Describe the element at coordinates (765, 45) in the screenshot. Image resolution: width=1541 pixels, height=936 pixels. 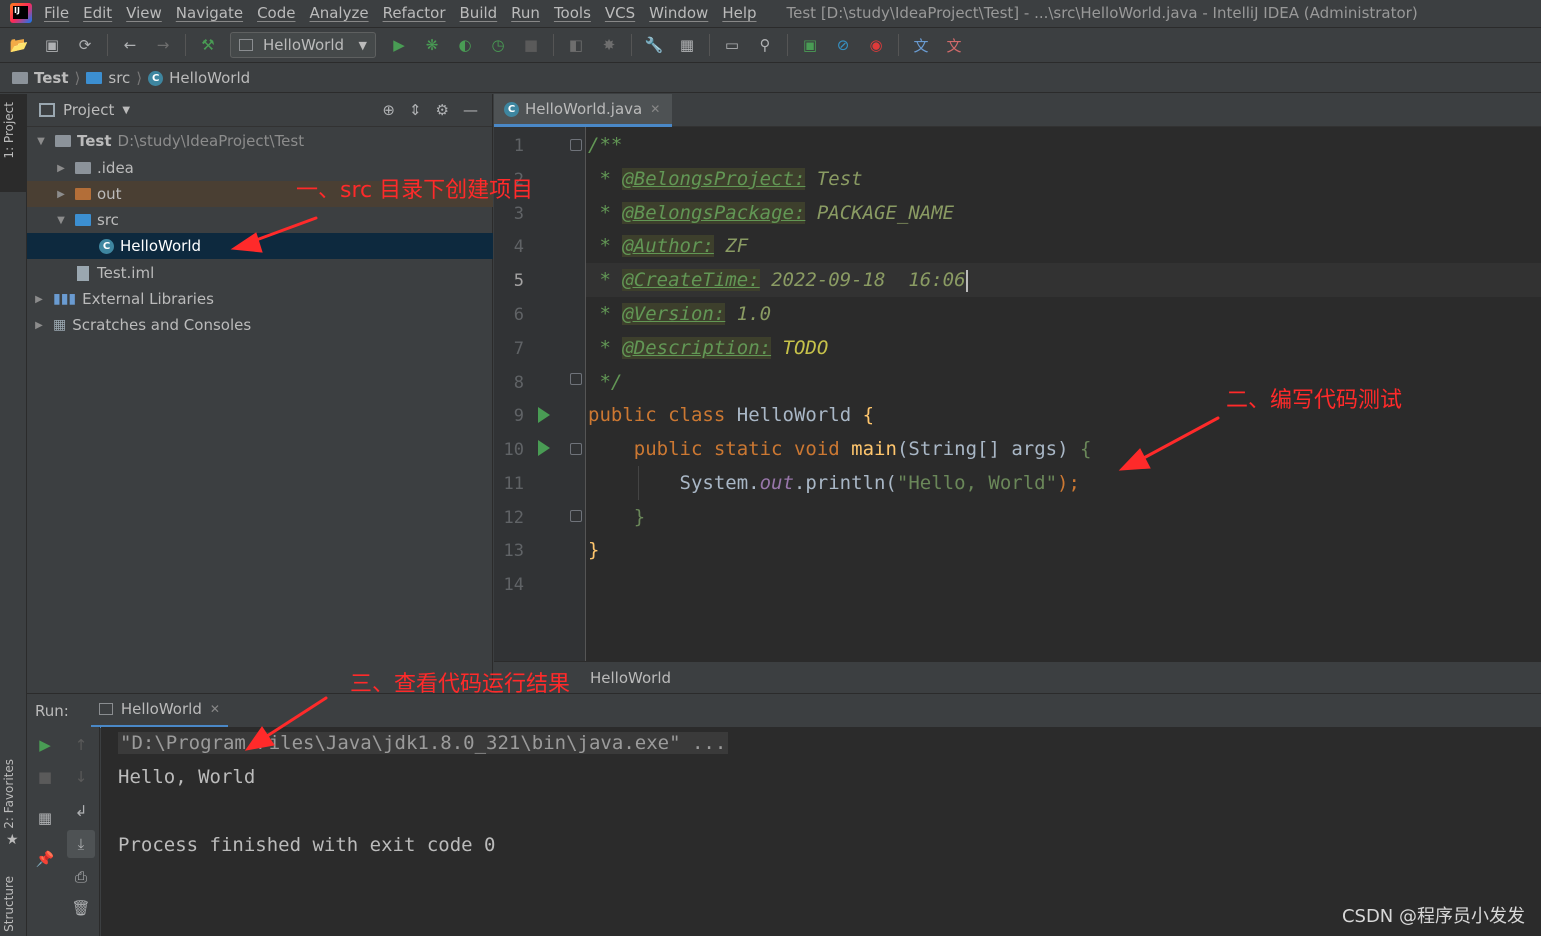
I see `search-icon: ⚲` at that location.